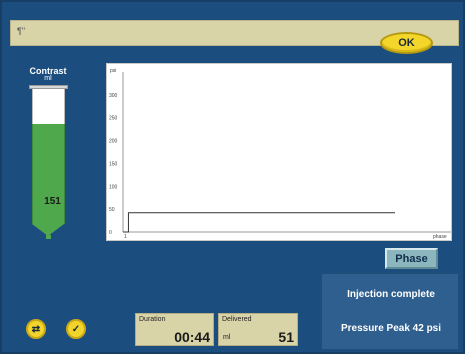 Image resolution: width=465 pixels, height=354 pixels. I want to click on delivered-unit: ml, so click(227, 337).